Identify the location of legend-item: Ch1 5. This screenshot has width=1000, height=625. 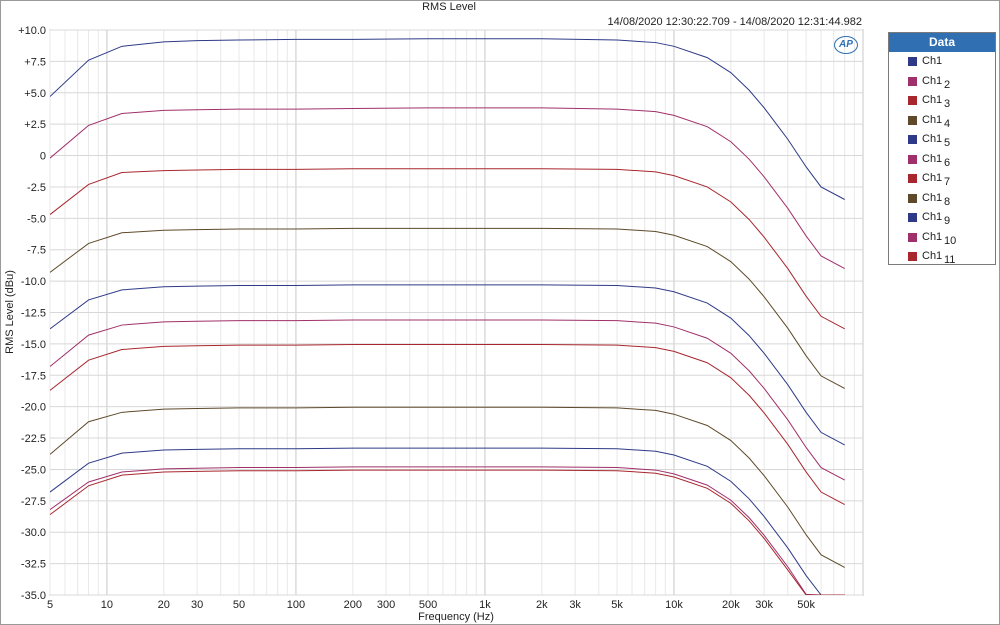
(942, 140).